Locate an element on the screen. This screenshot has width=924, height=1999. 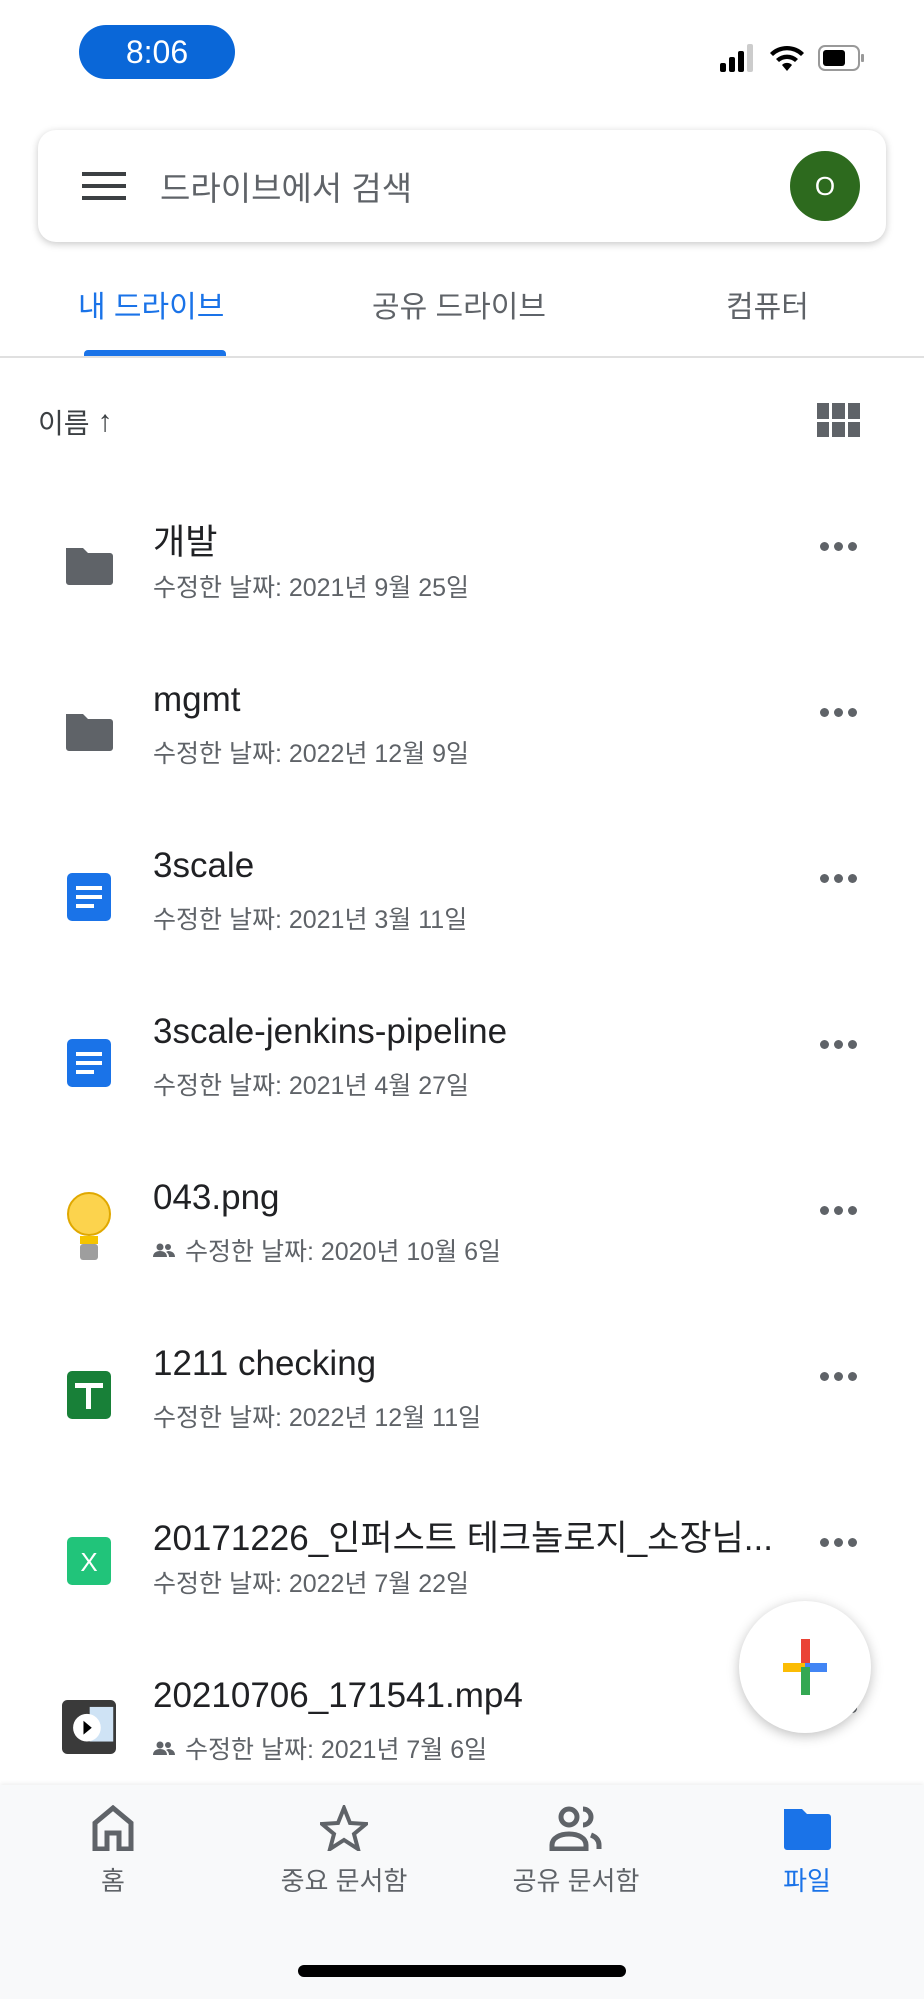
sort-label: 이름 is located at coordinates (64, 423).